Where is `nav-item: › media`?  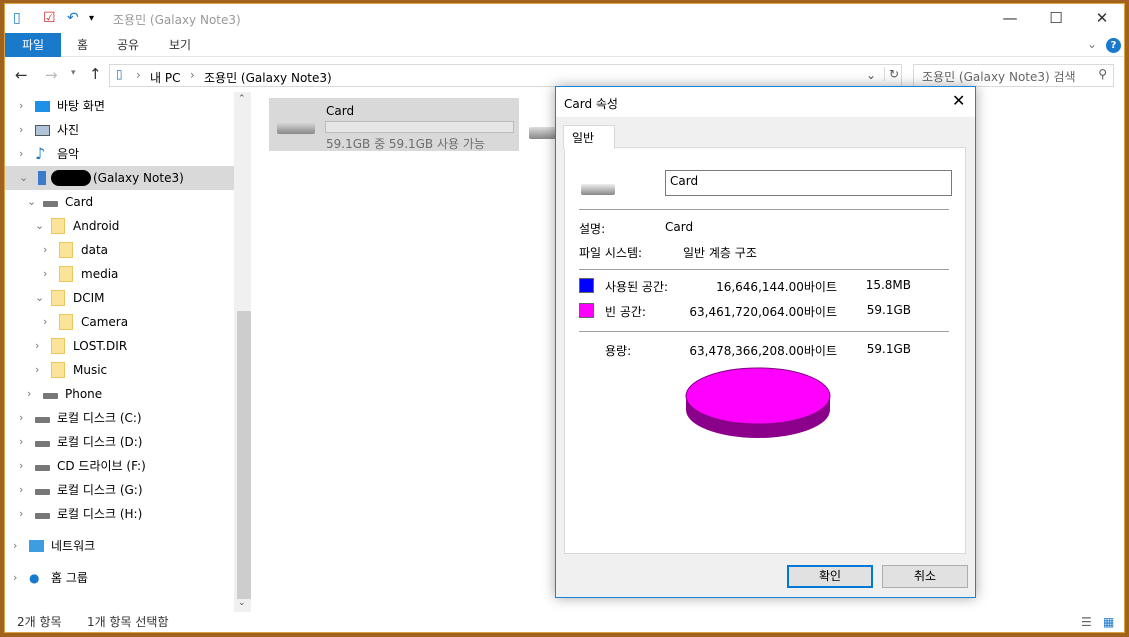 nav-item: › media is located at coordinates (119, 274).